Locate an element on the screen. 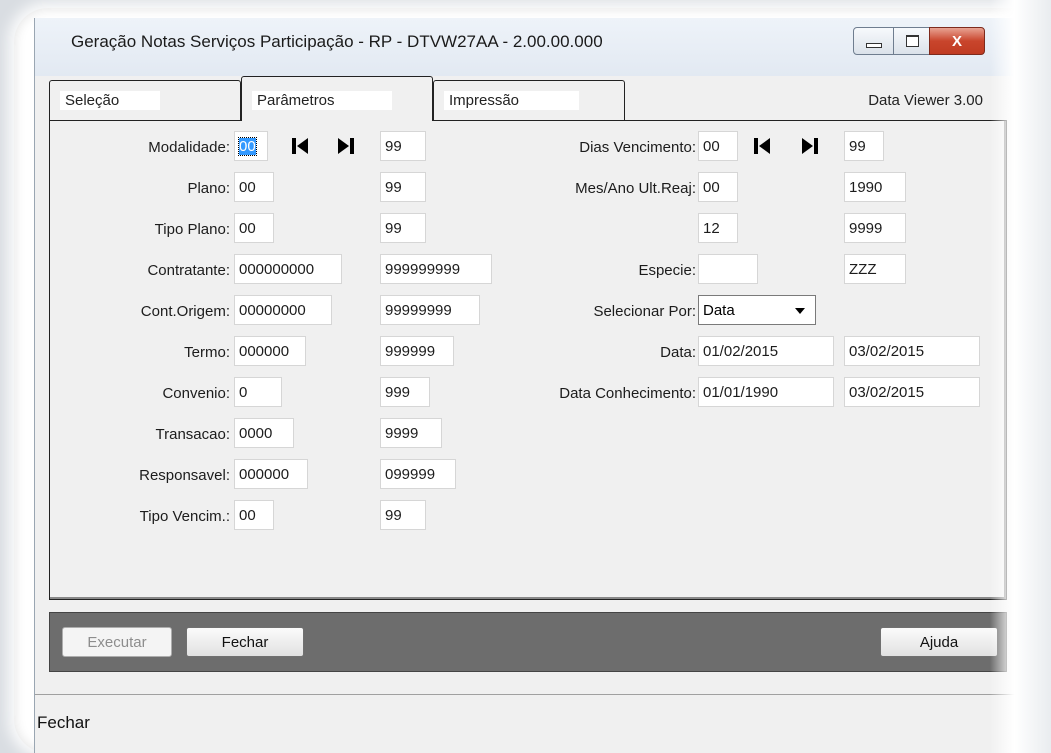 The height and width of the screenshot is (753, 1051). responsavel-from-input: 000000 is located at coordinates (271, 474).